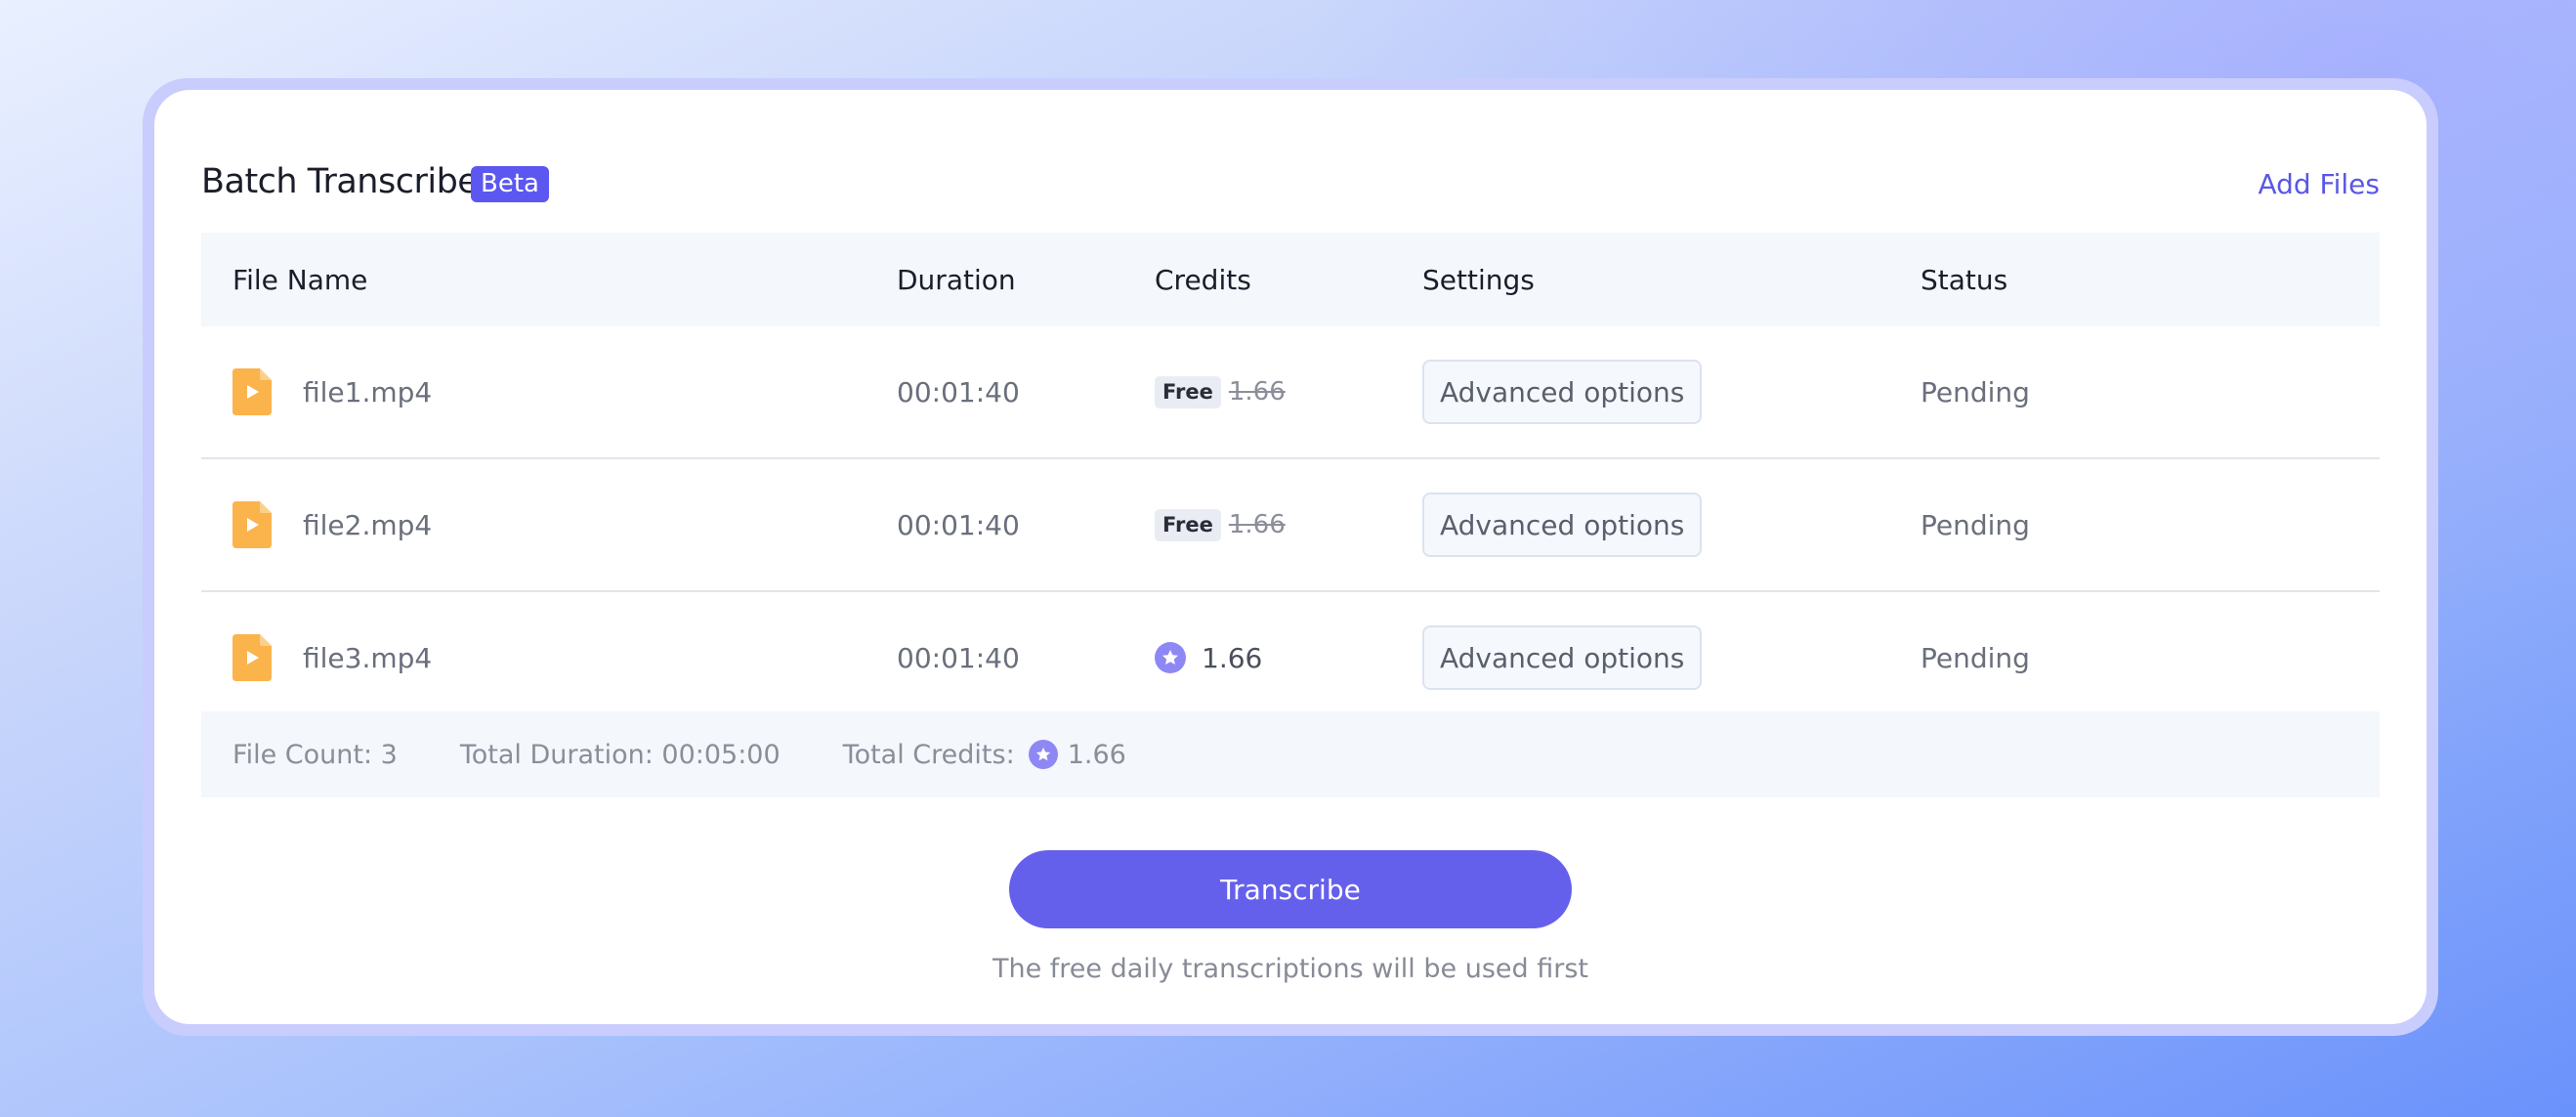  What do you see at coordinates (1096, 754) in the screenshot?
I see `total-credits-value: 1.66` at bounding box center [1096, 754].